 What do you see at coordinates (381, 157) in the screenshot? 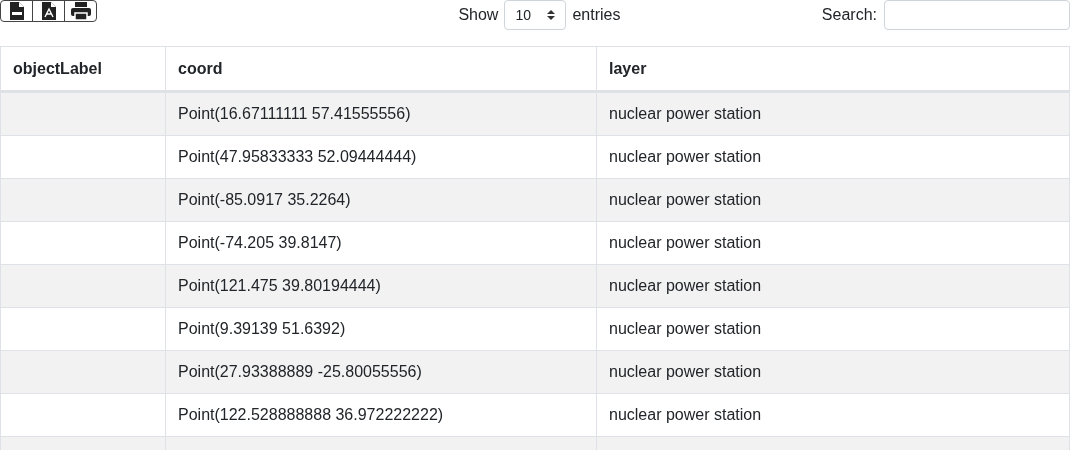
I see `table-cell: Point(47.95833333 52.09444444)` at bounding box center [381, 157].